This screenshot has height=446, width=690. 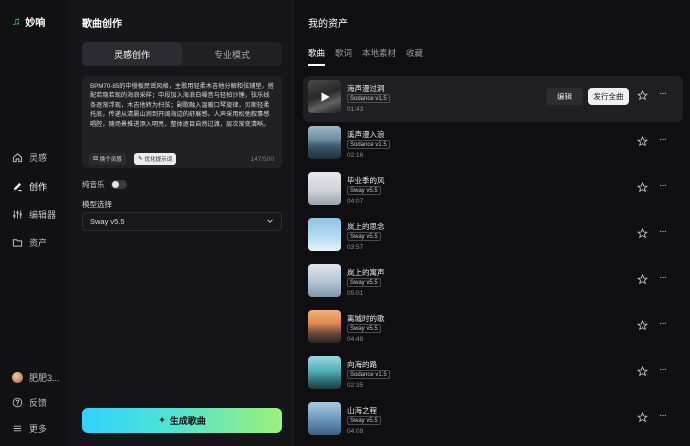 What do you see at coordinates (17, 186) in the screenshot?
I see `pen-icon` at bounding box center [17, 186].